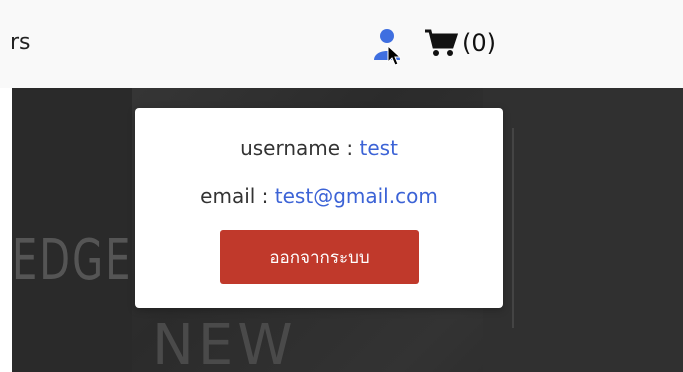 The width and height of the screenshot is (683, 372). Describe the element at coordinates (389, 46) in the screenshot. I see `user-account-icon` at that location.